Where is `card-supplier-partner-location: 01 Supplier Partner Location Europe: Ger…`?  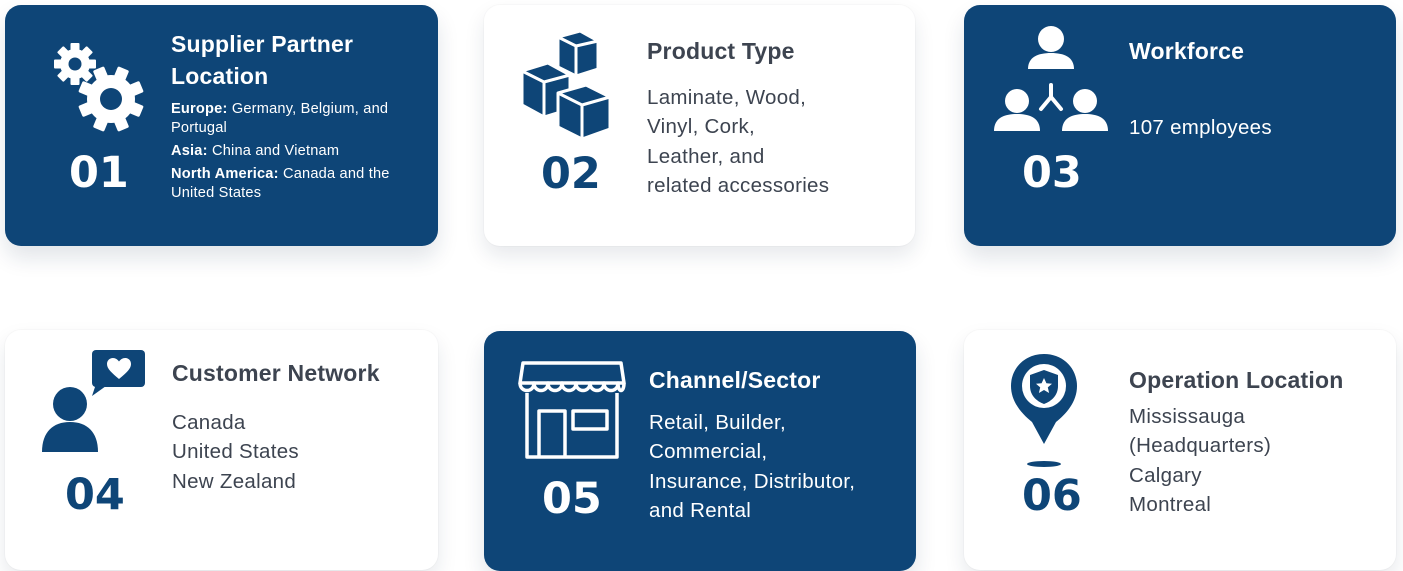 card-supplier-partner-location: 01 Supplier Partner Location Europe: Ger… is located at coordinates (221, 125).